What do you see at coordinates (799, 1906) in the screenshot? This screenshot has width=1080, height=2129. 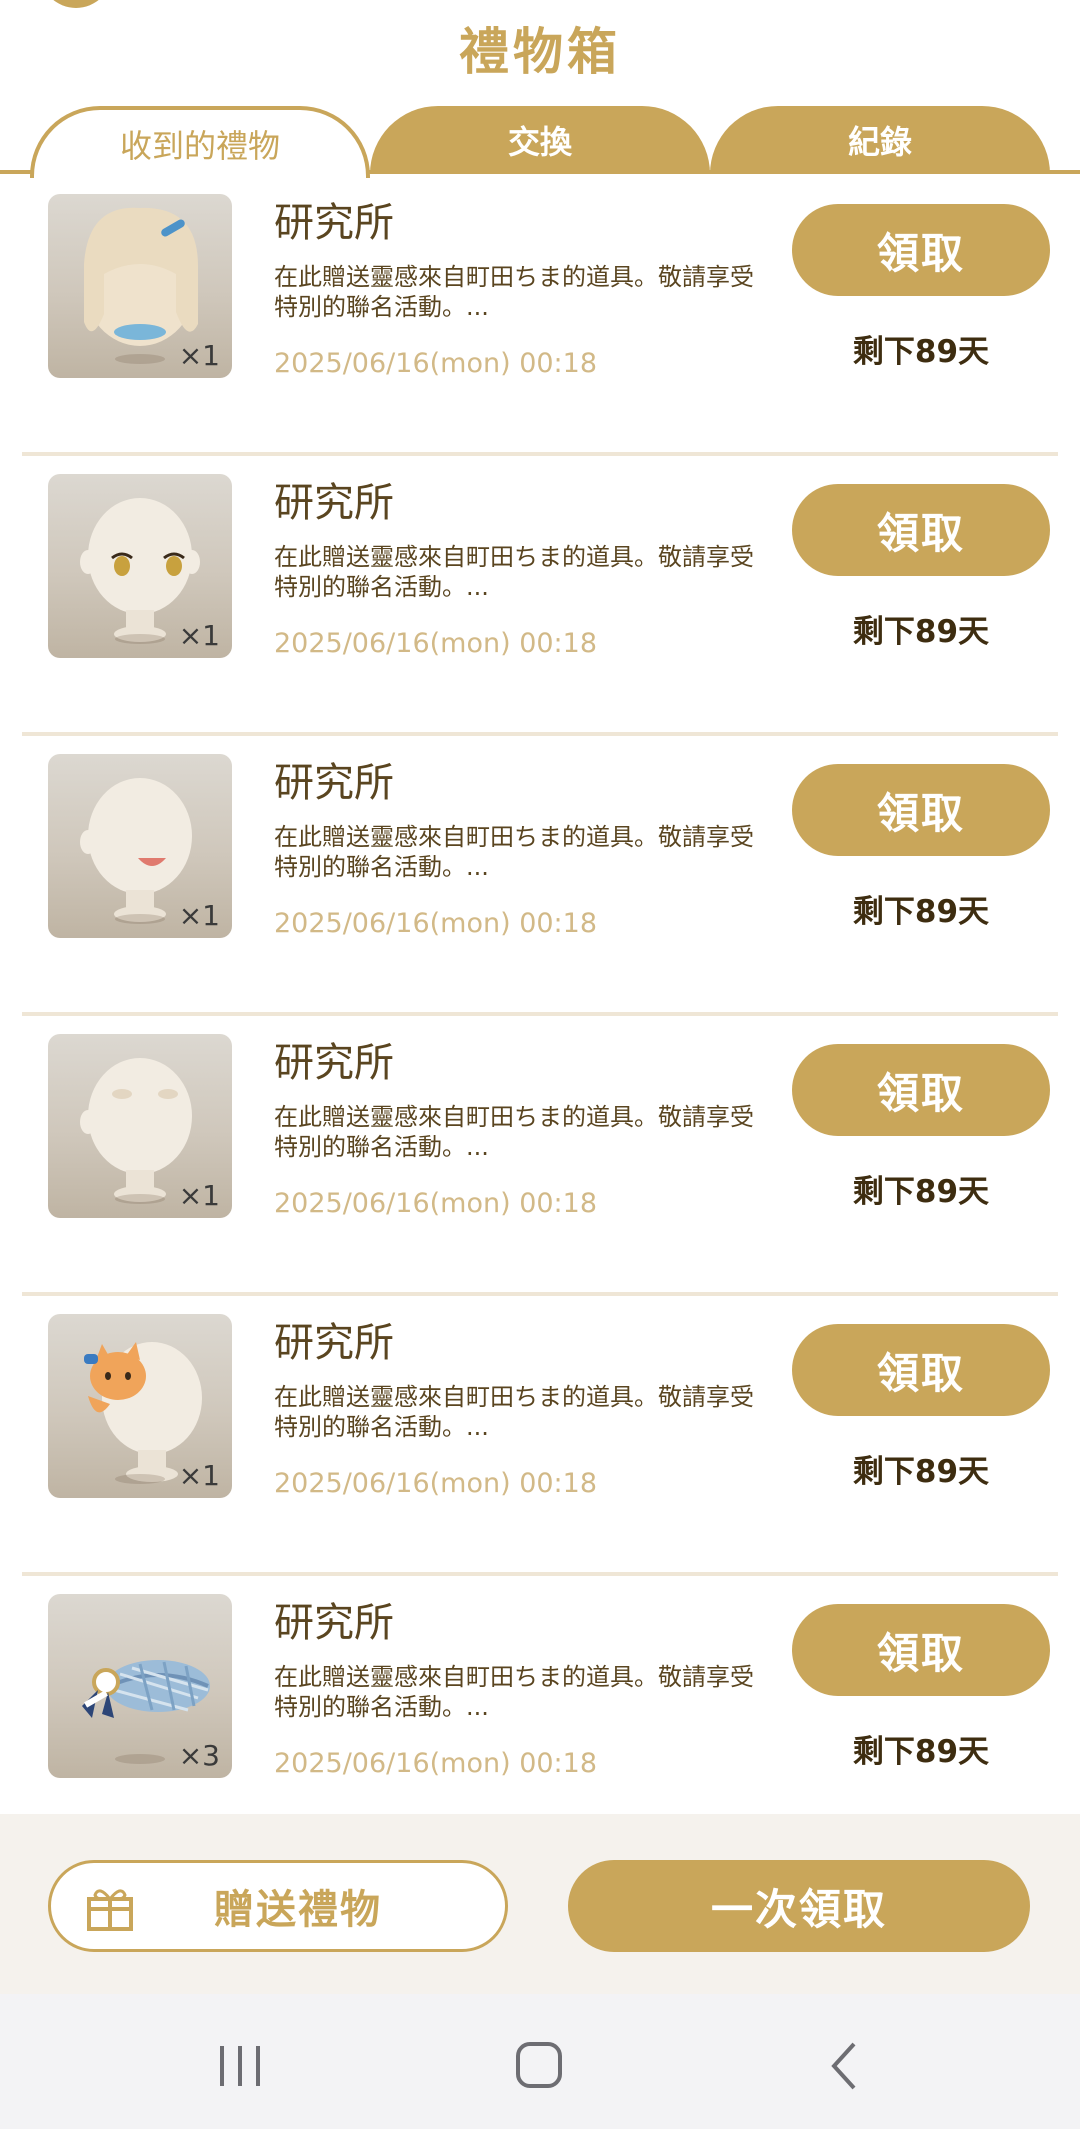 I see `claim-all-button: 一次領取` at bounding box center [799, 1906].